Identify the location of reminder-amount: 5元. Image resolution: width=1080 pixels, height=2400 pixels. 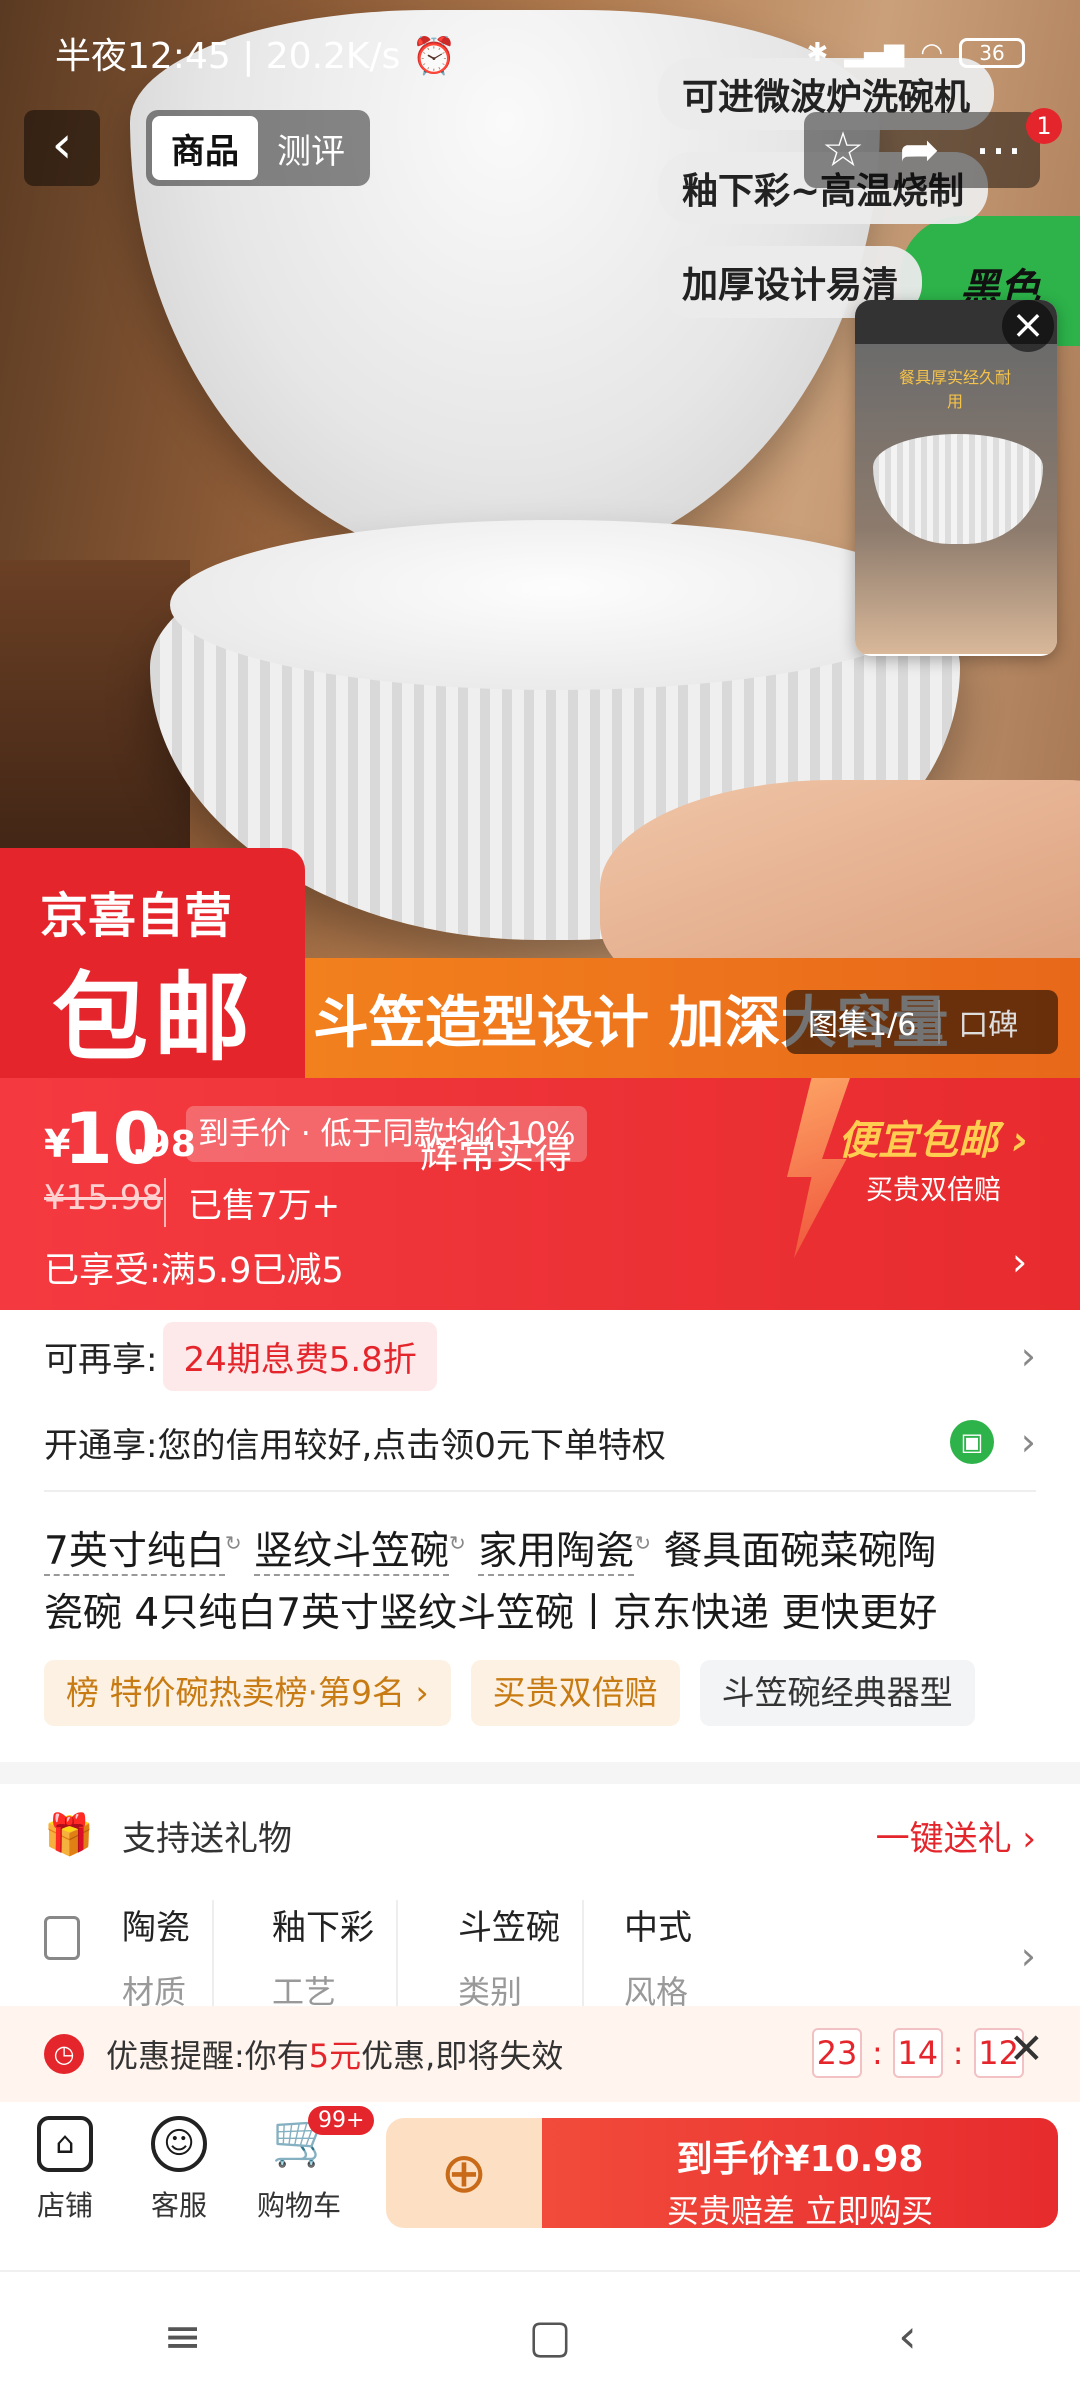
(335, 2056).